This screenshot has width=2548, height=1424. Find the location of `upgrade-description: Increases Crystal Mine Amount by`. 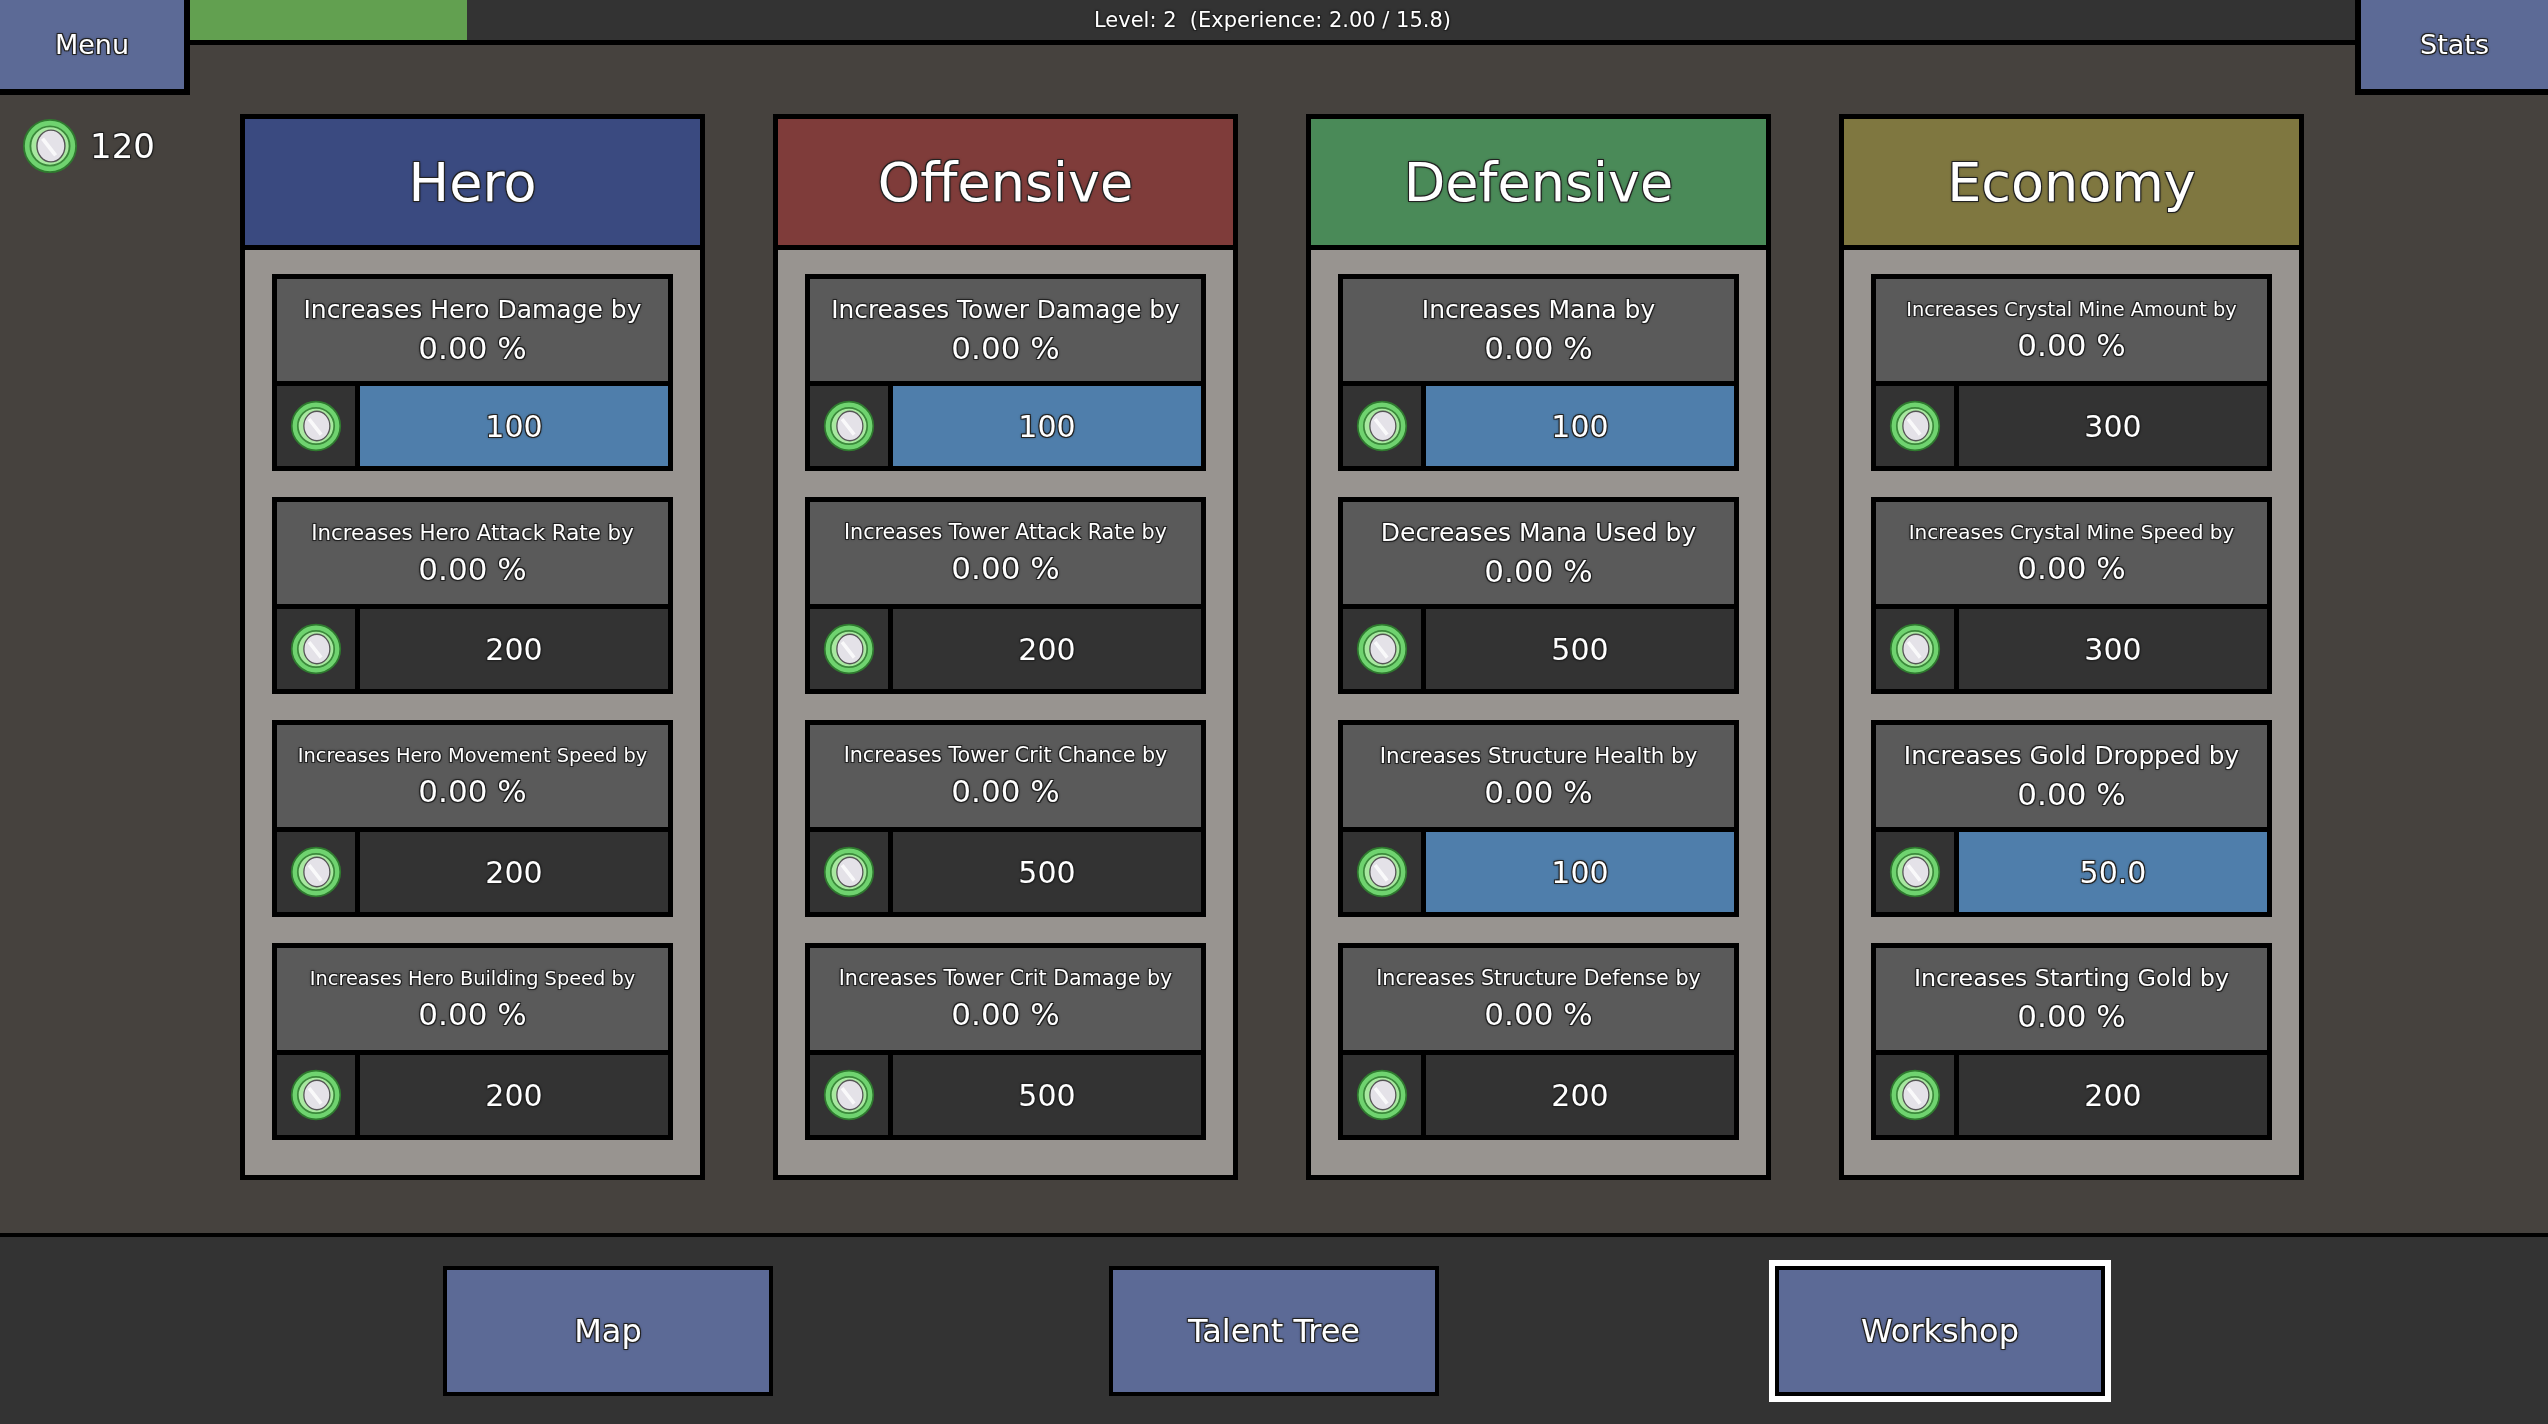

upgrade-description: Increases Crystal Mine Amount by is located at coordinates (2071, 309).